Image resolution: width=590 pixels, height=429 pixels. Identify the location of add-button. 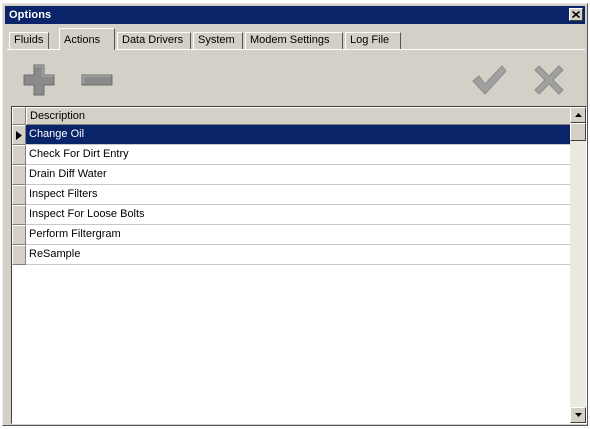
(39, 80).